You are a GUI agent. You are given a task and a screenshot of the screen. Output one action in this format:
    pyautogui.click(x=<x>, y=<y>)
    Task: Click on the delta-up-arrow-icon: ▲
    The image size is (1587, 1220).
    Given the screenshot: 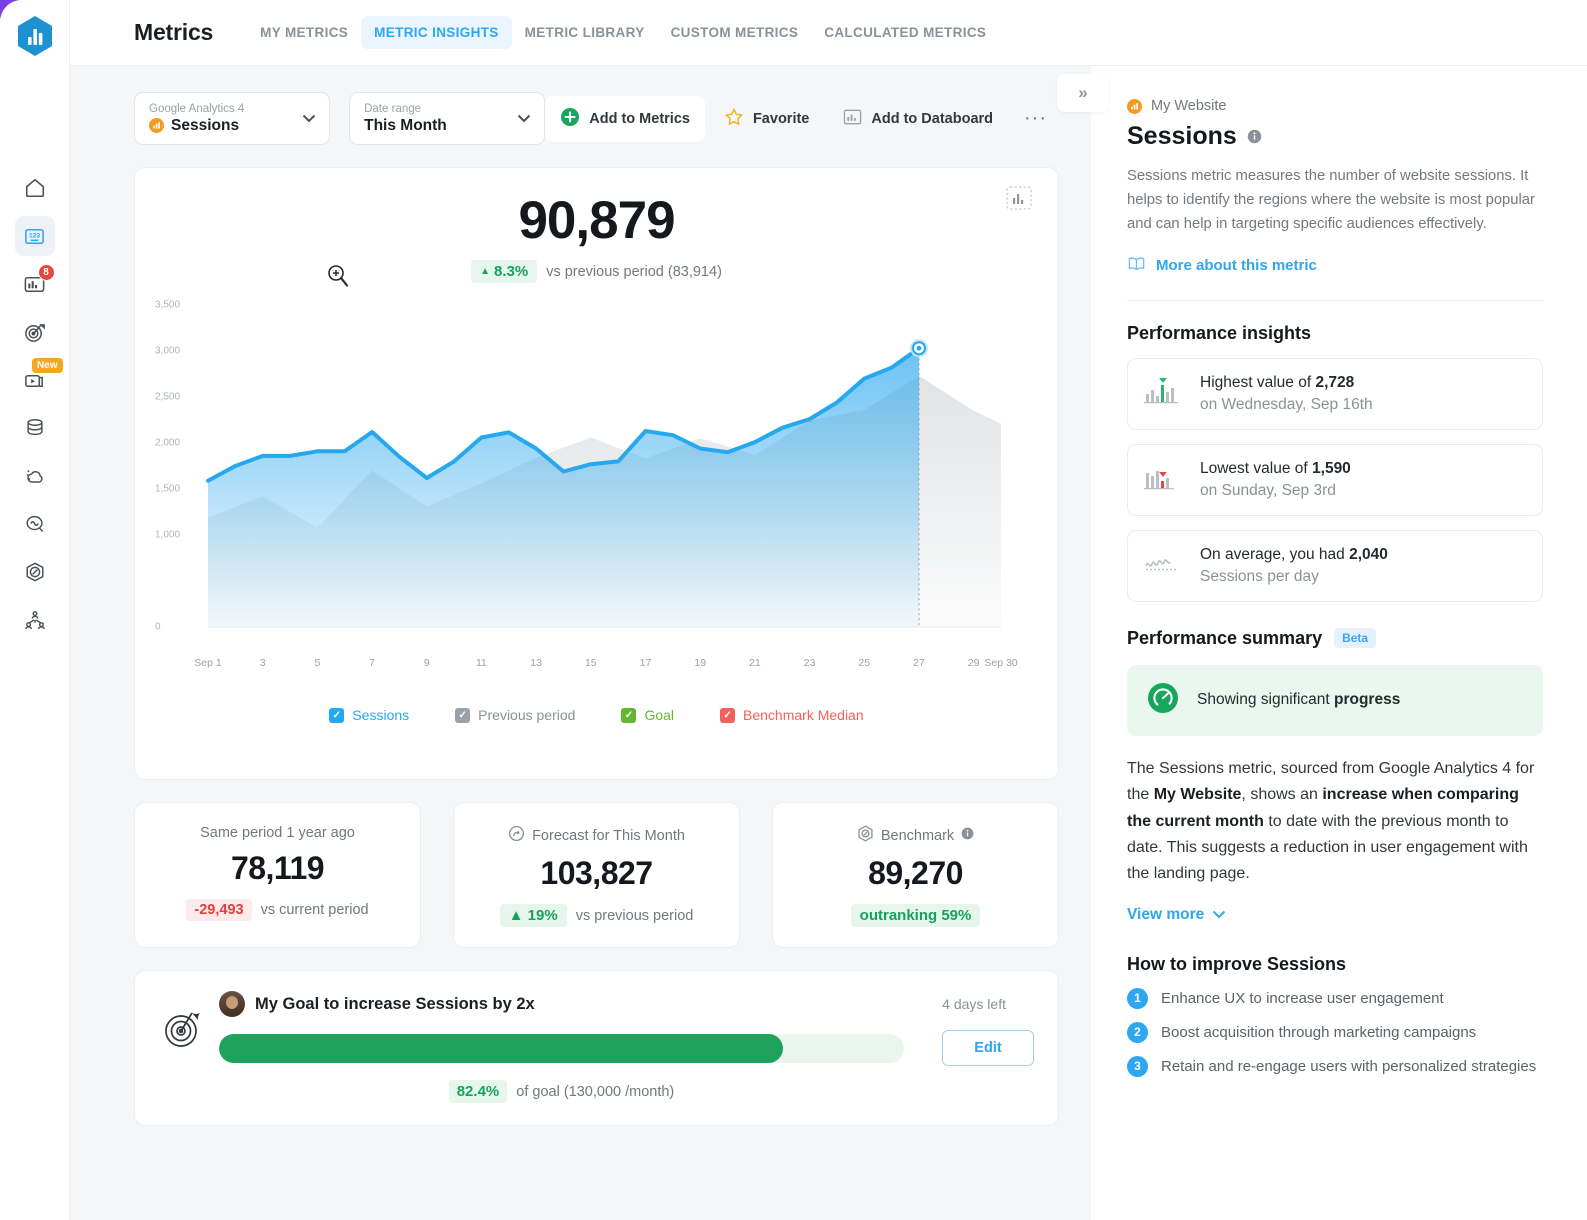 What is the action you would take?
    pyautogui.click(x=485, y=271)
    